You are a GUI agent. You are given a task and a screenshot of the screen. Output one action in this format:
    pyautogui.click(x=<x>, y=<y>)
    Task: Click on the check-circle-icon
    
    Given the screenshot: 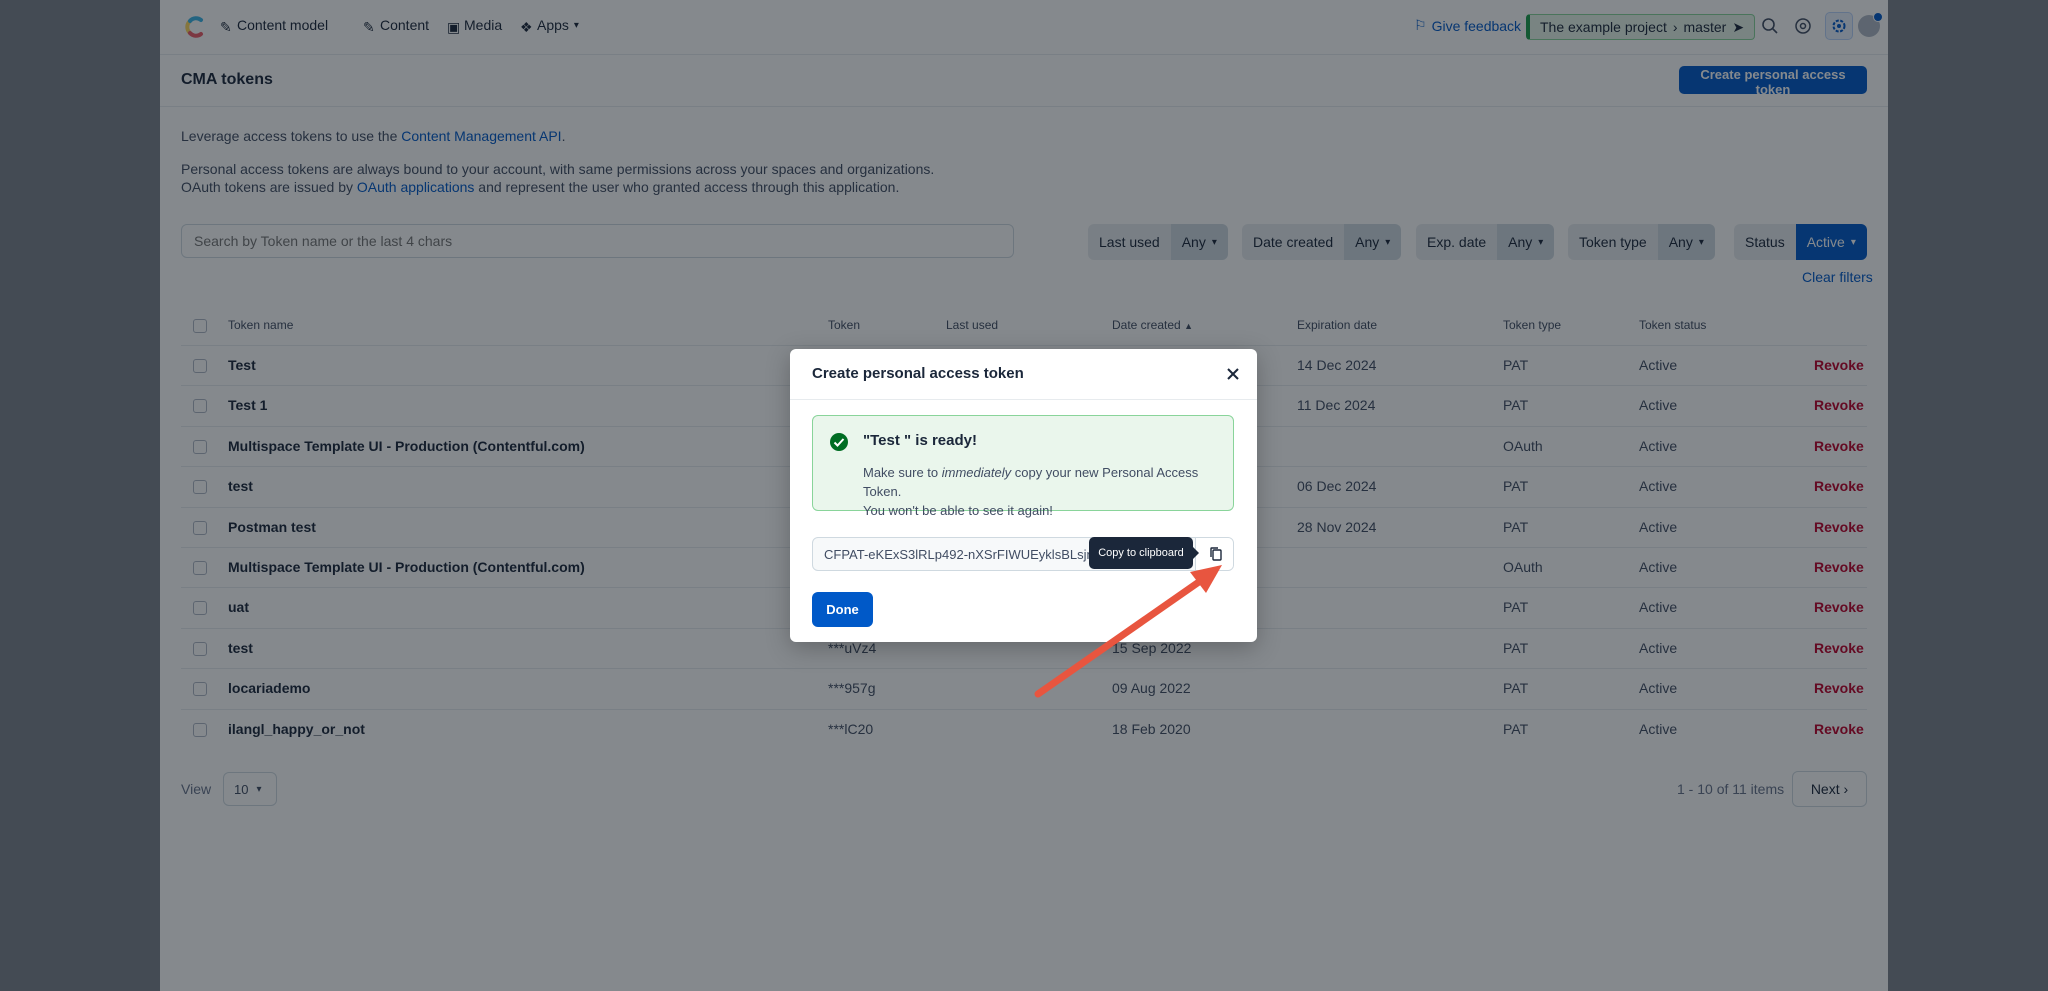 What is the action you would take?
    pyautogui.click(x=839, y=442)
    